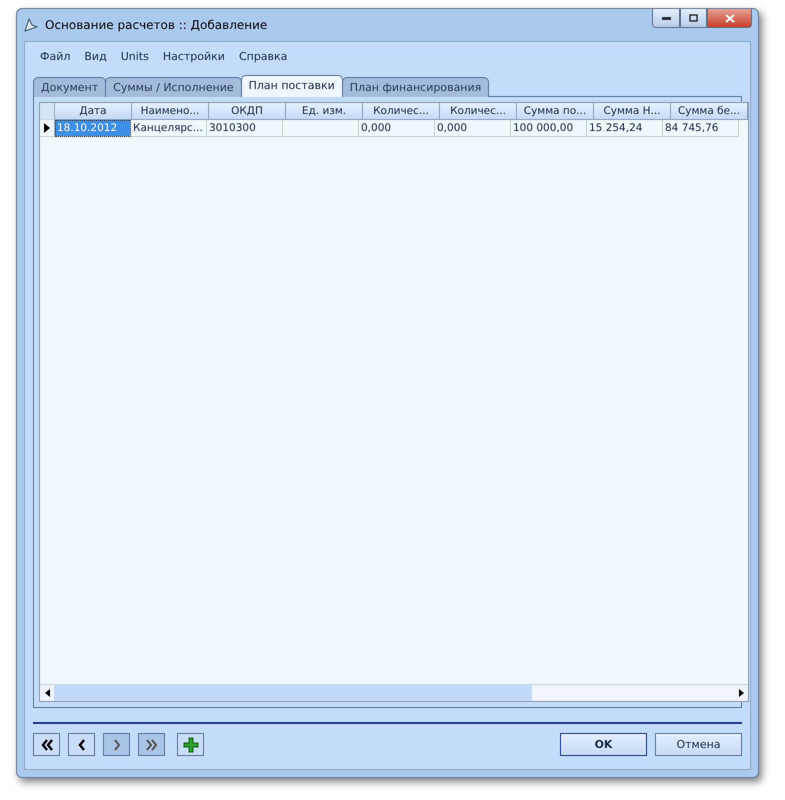 This screenshot has width=785, height=800. I want to click on minimize-button, so click(666, 18).